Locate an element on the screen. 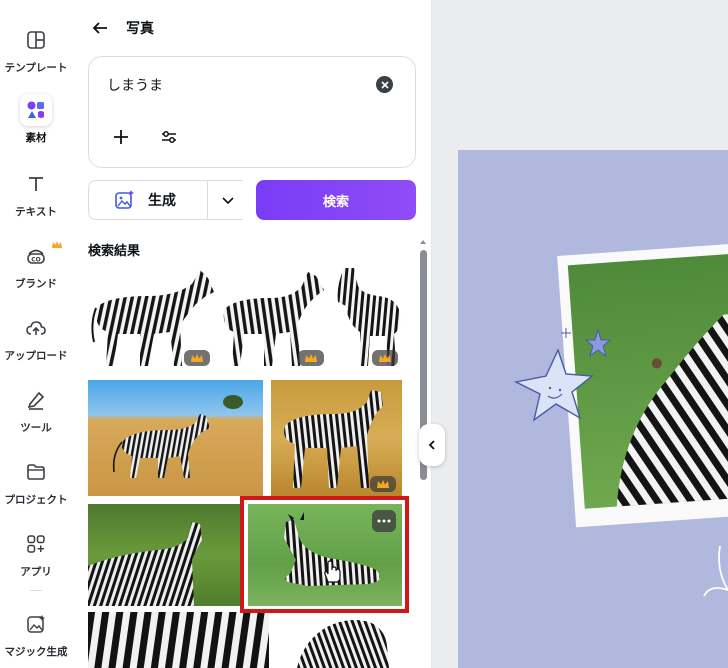  collapse-panel-button is located at coordinates (432, 445).